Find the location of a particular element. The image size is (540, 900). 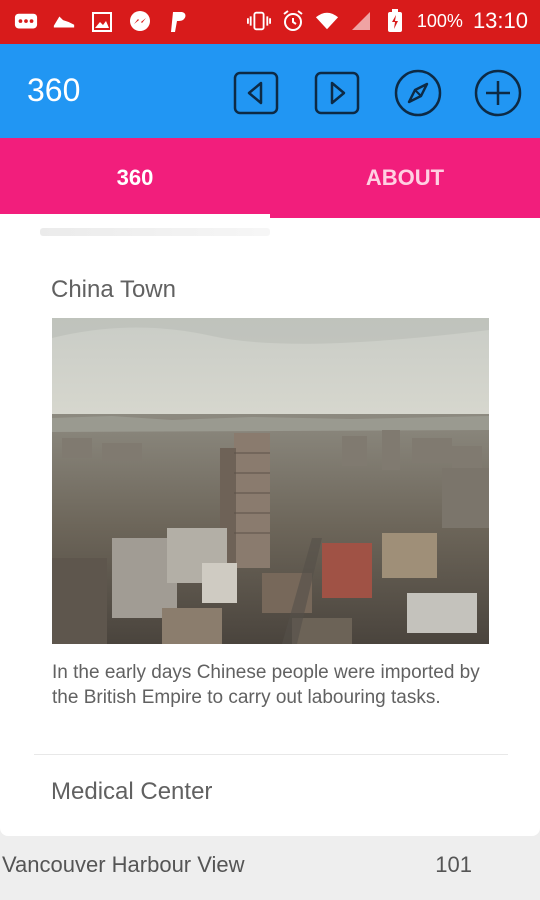

add-button is located at coordinates (498, 93).